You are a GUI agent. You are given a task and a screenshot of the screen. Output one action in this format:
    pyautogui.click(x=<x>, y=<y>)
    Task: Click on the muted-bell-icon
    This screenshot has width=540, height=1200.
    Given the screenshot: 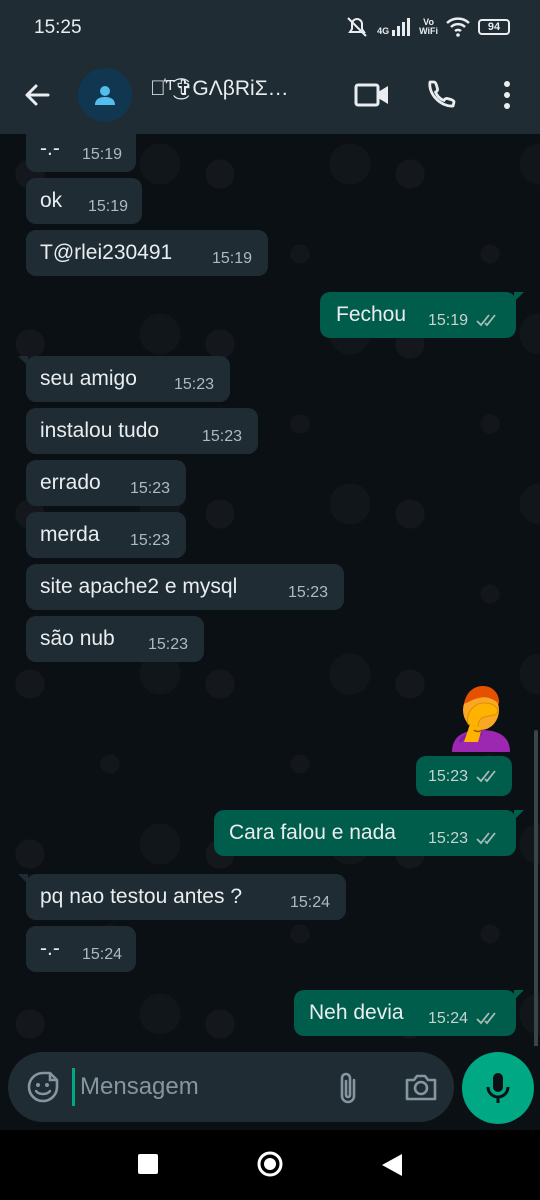 What is the action you would take?
    pyautogui.click(x=357, y=27)
    